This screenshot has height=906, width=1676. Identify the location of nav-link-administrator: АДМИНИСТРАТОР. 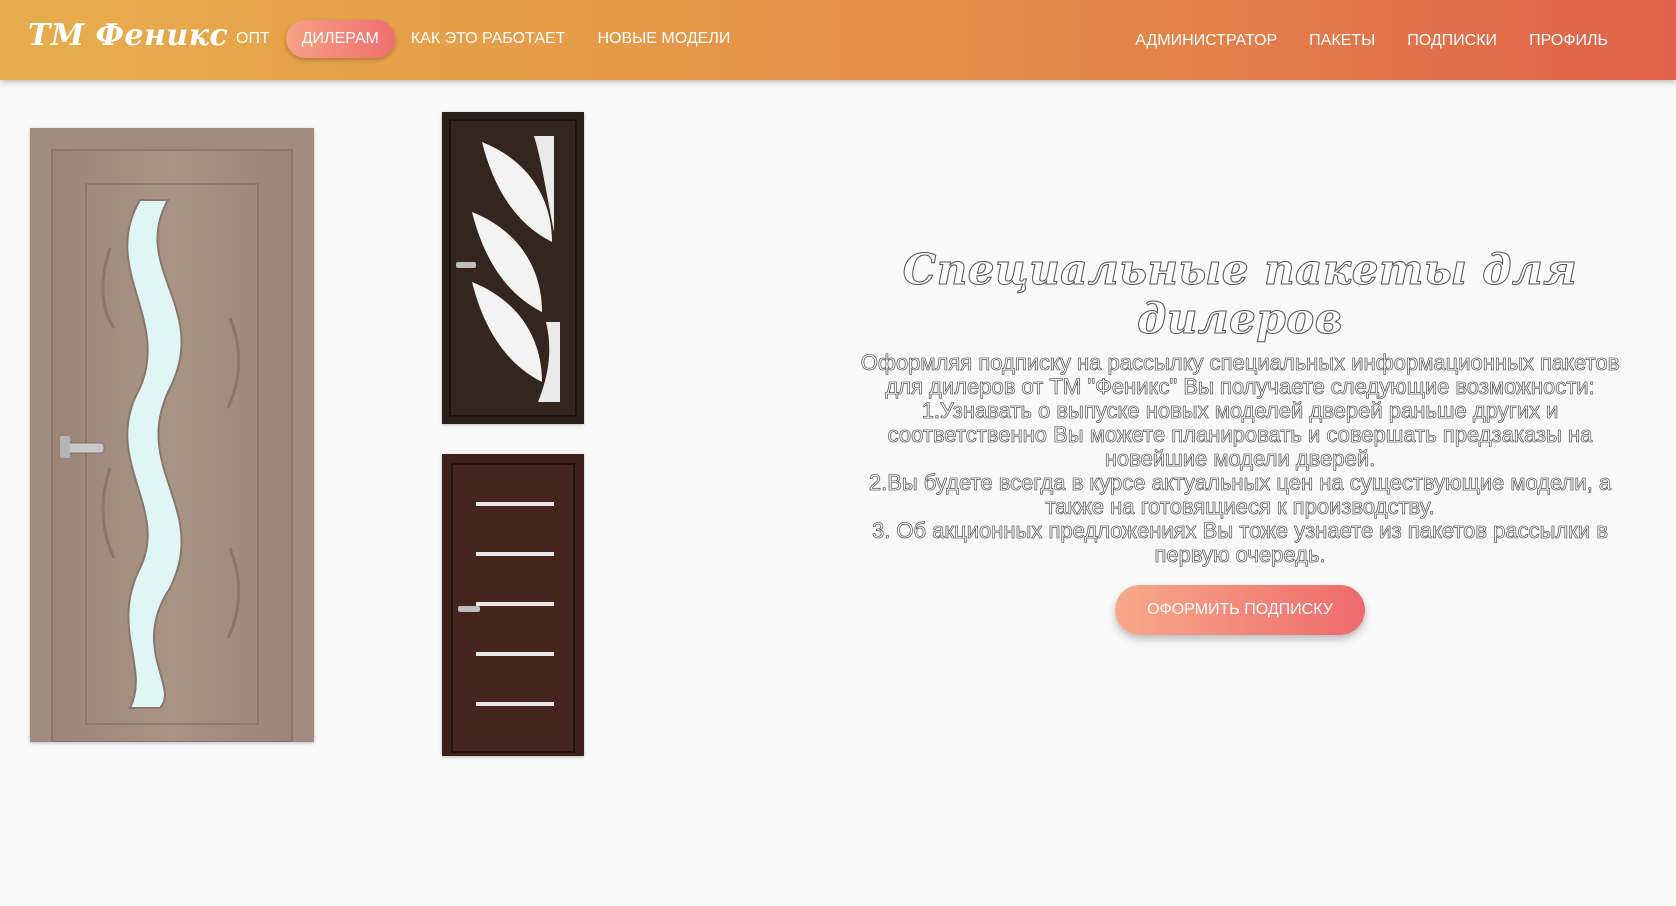
(1206, 41).